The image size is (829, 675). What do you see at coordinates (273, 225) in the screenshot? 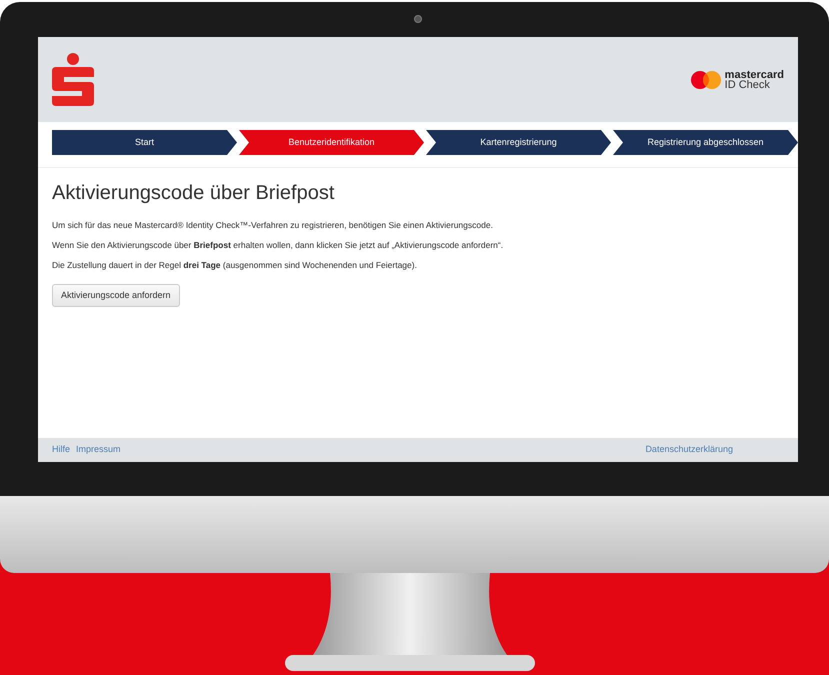
I see `info-text: Um sich für das neue Mastercard® Identity Check™-Verfahren zu registrieren, benötigen Sie einen Aktivierungscode.` at bounding box center [273, 225].